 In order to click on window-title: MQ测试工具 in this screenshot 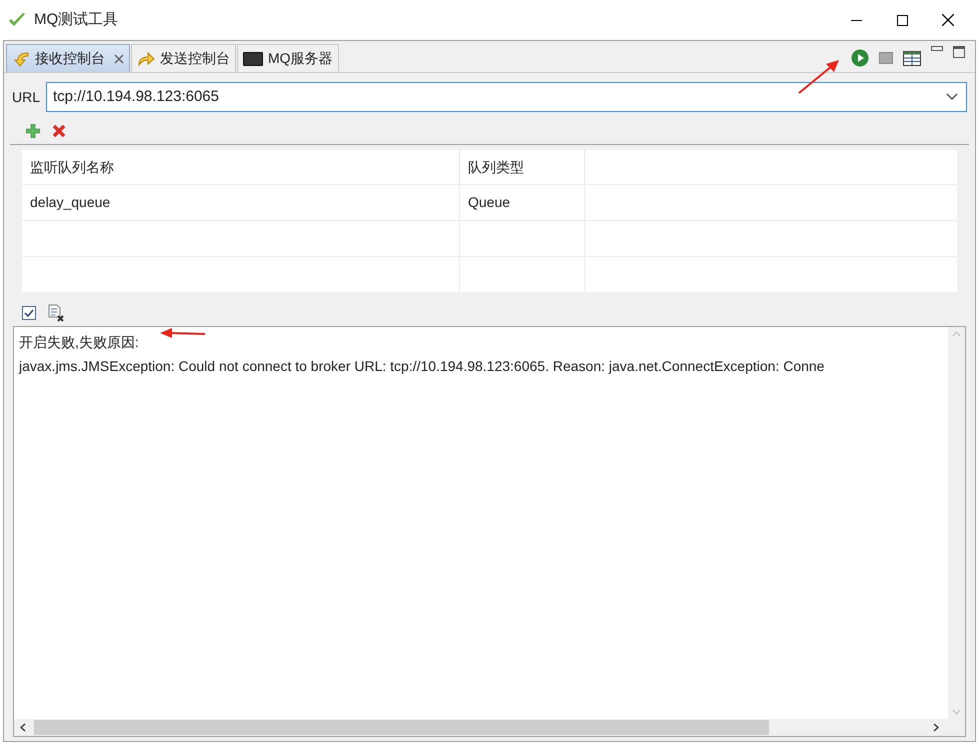, I will do `click(76, 20)`.